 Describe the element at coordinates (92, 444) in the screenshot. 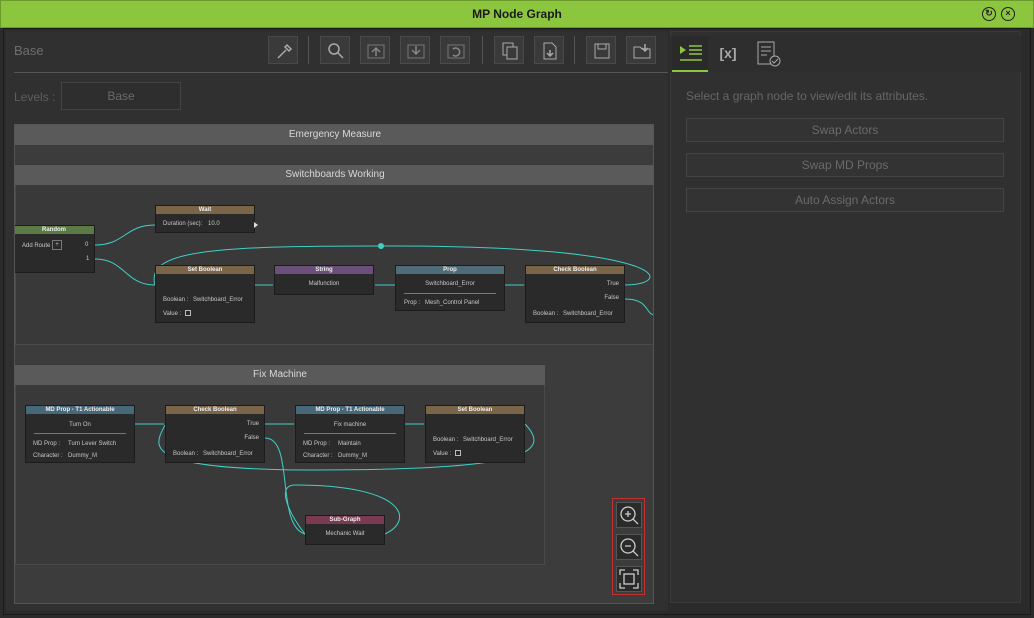

I see `node-field-value: Turn Lever Switch` at that location.